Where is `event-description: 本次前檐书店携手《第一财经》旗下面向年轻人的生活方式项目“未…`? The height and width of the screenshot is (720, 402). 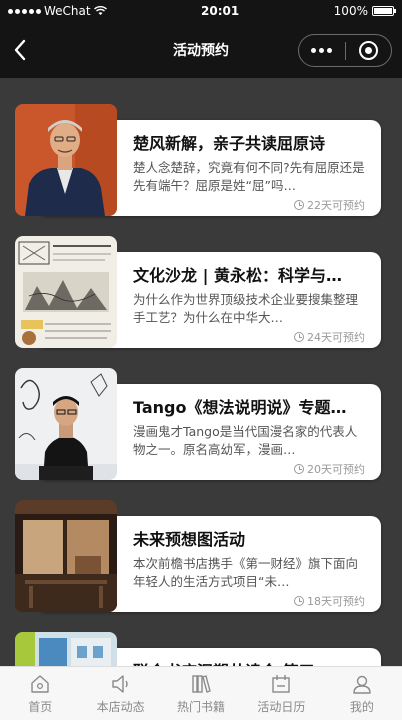
event-description: 本次前檐书店携手《第一财经》旗下面向年轻人的生活方式项目“未… is located at coordinates (246, 572).